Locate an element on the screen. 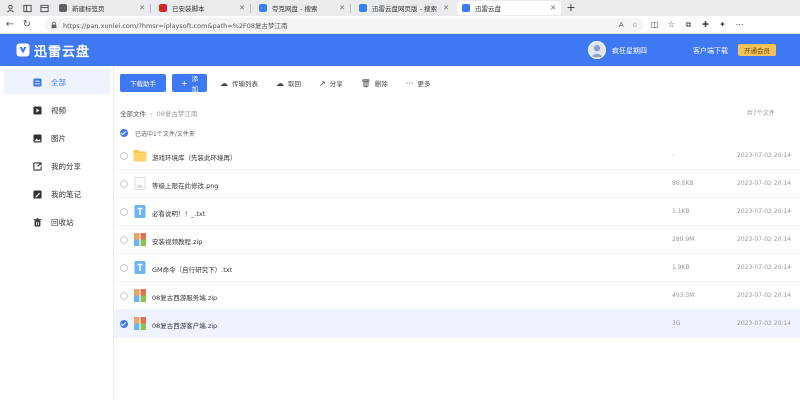 This screenshot has width=800, height=400. sidebar-item-all: 全部 is located at coordinates (57, 82).